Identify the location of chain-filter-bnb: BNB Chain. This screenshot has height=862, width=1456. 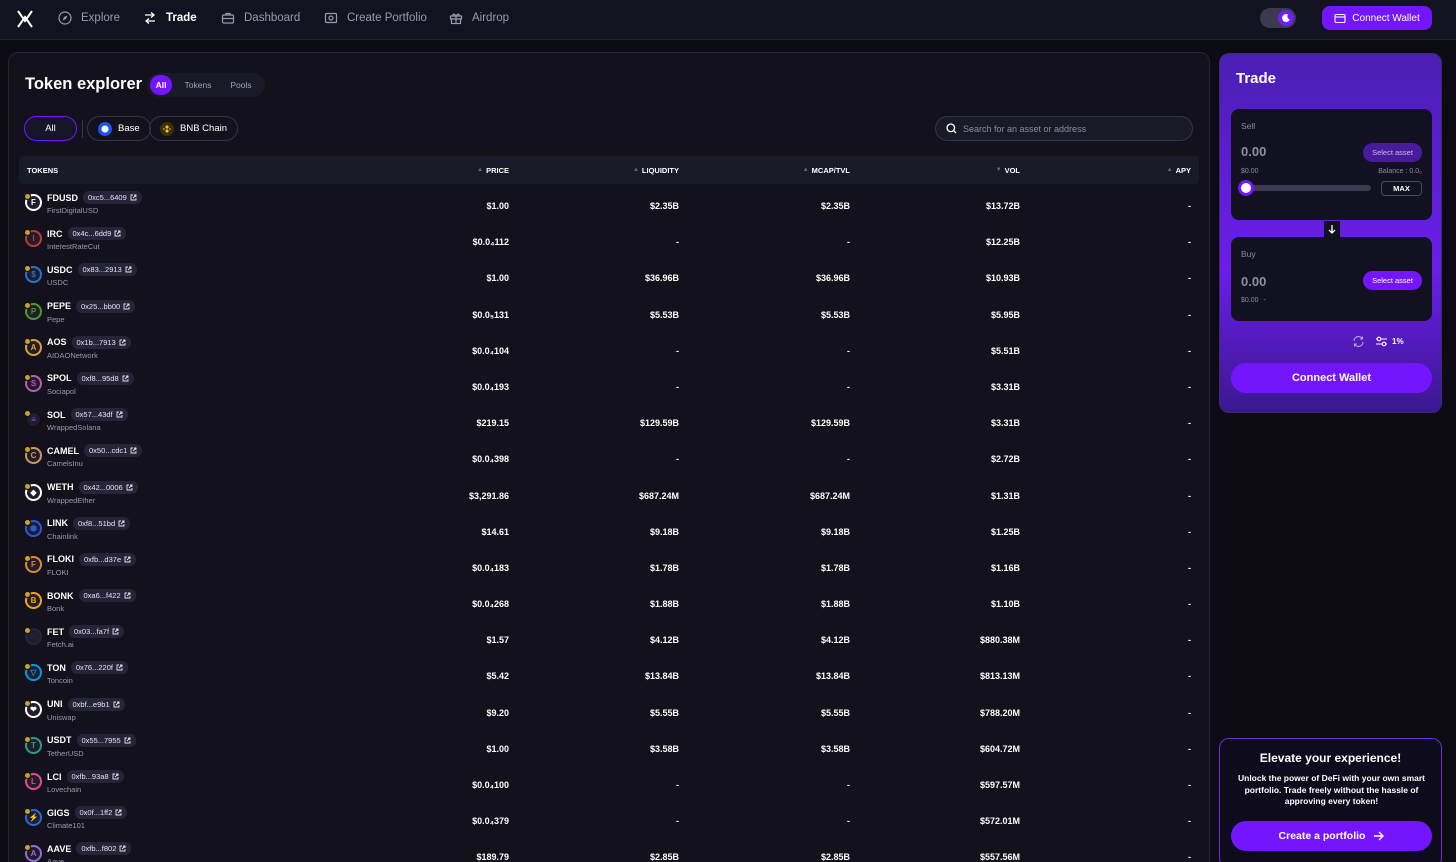
(193, 128).